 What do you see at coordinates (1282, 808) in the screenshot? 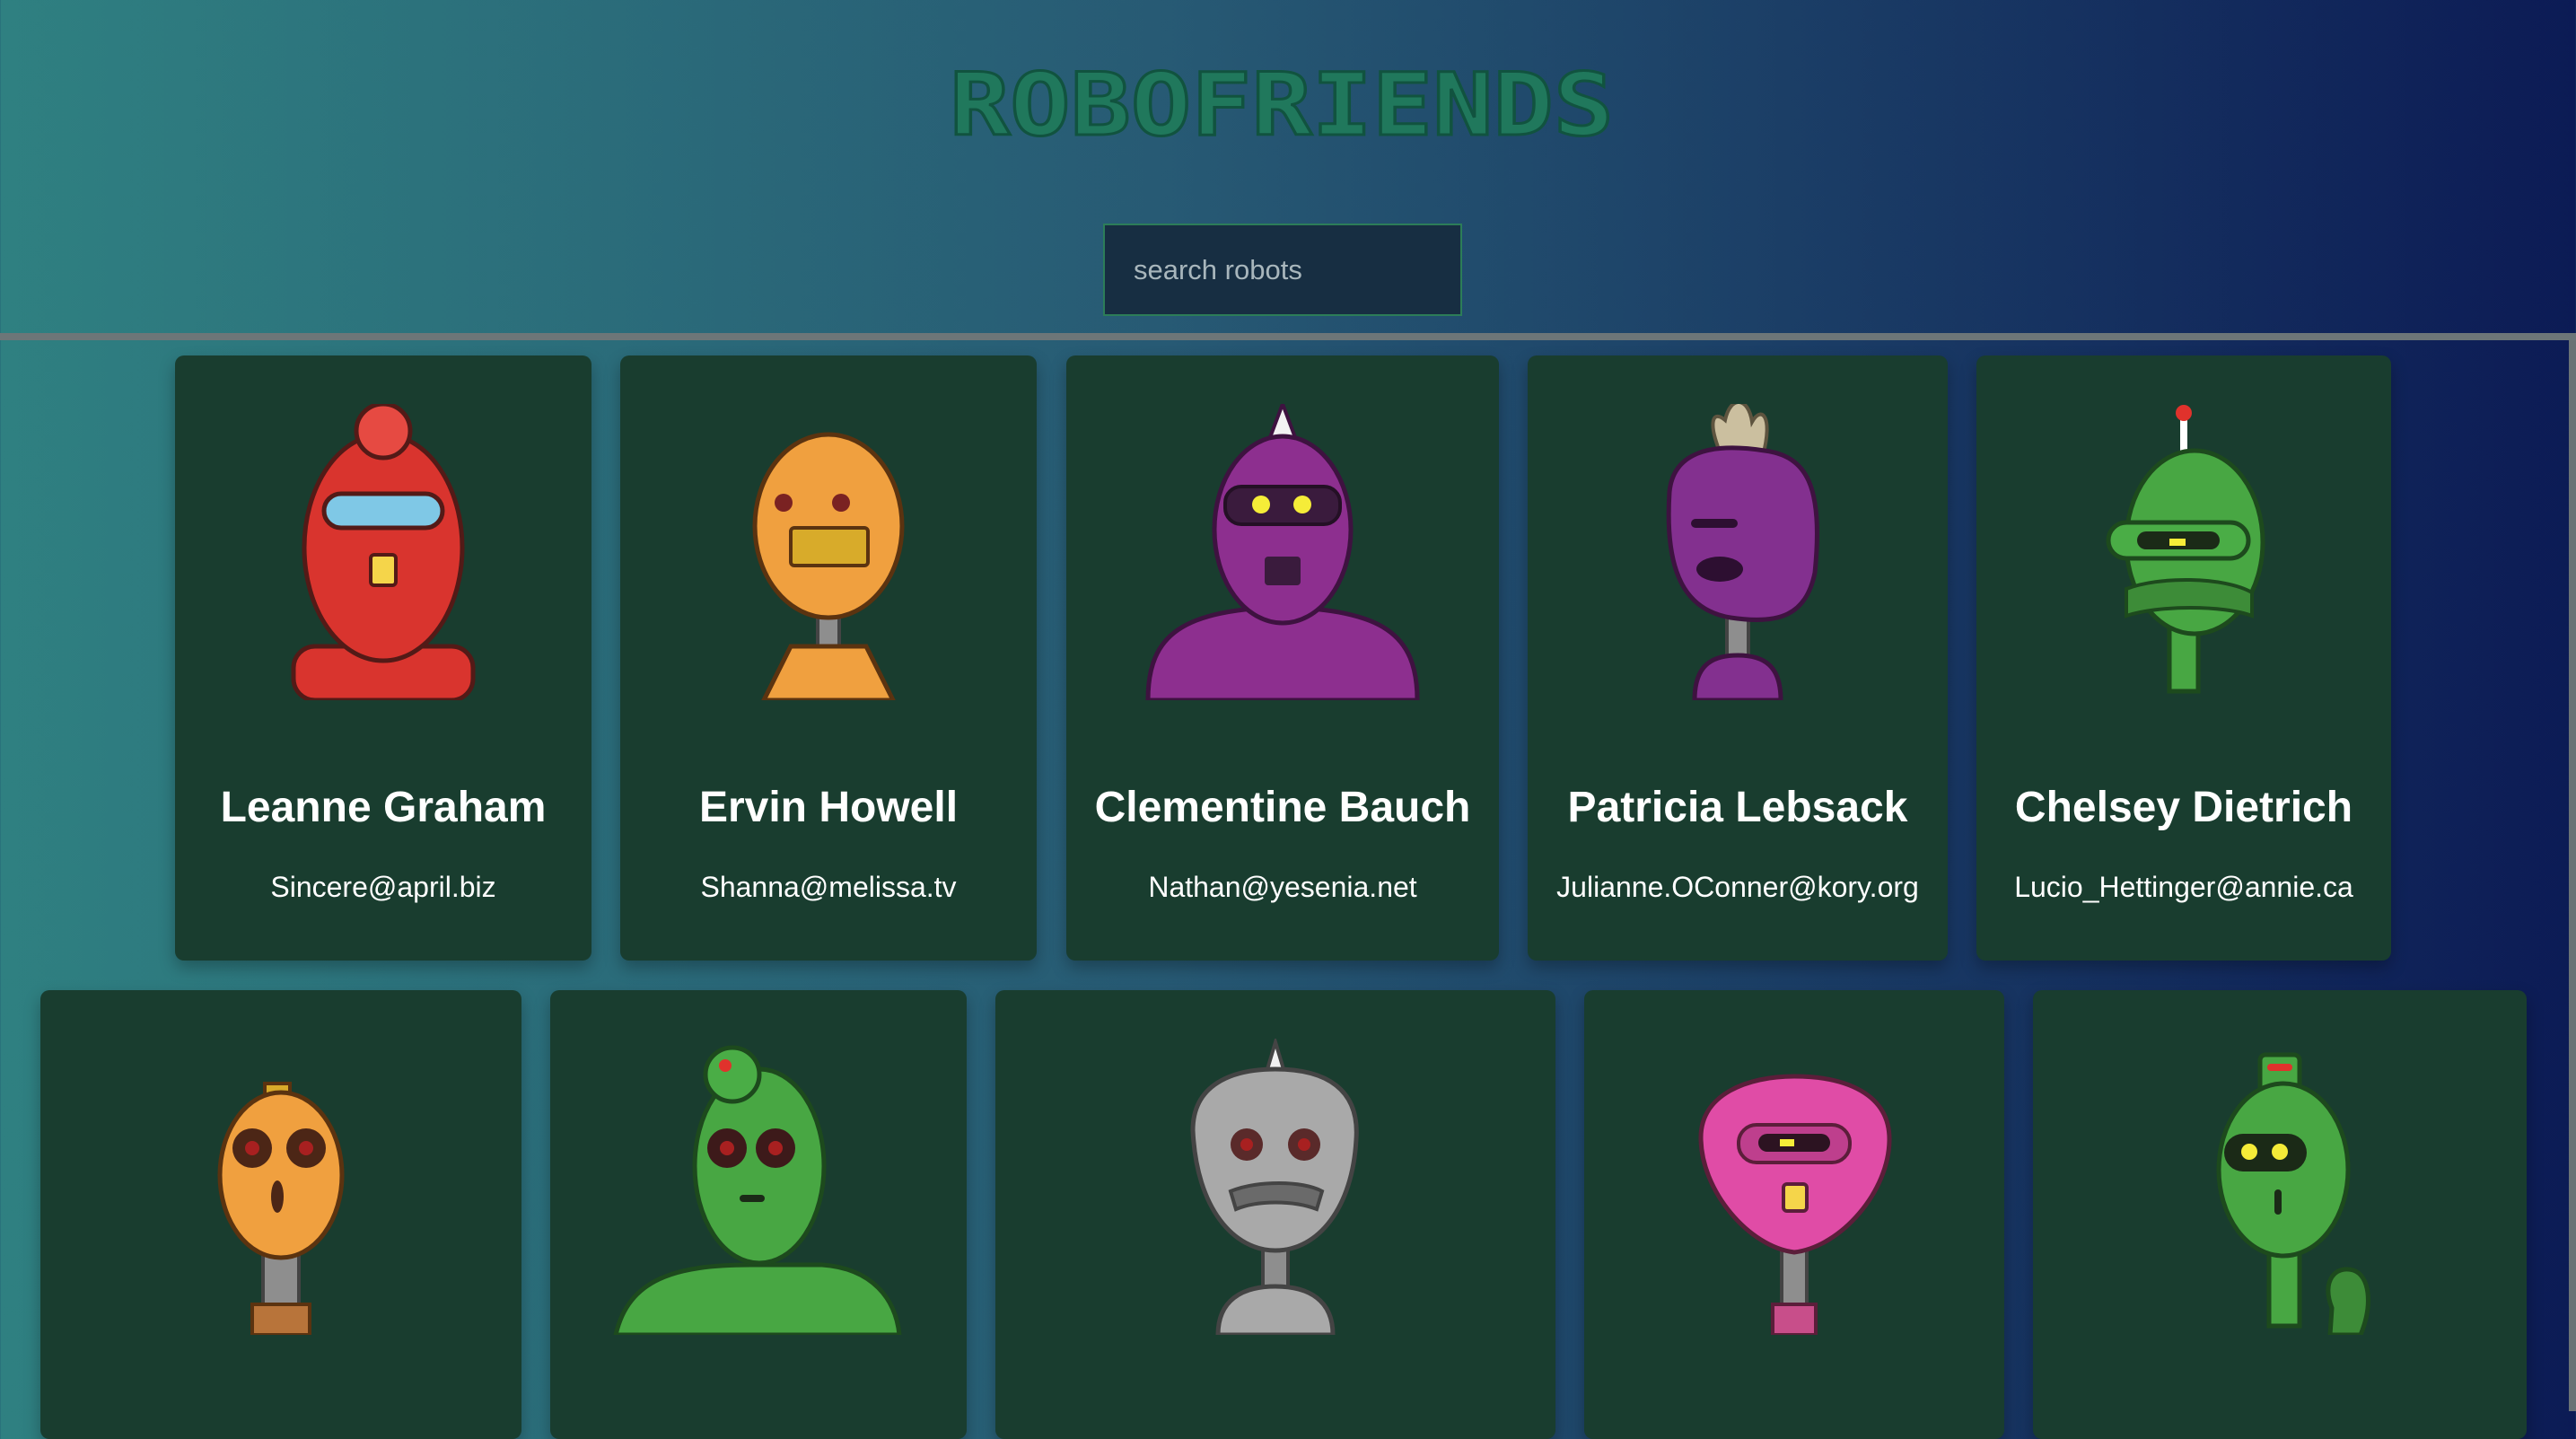
I see `robot-name: Clementine Bauch` at bounding box center [1282, 808].